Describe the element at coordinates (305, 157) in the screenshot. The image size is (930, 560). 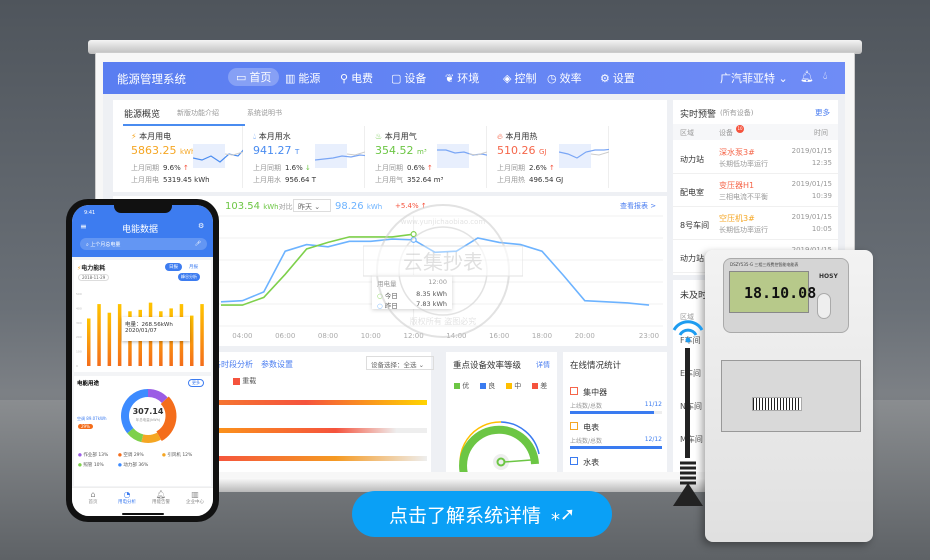
I see `metric-card: 💧︎ 本月用水 941.27 T 上月同期 1.6% ↓ 上月用水 956.64 T` at that location.